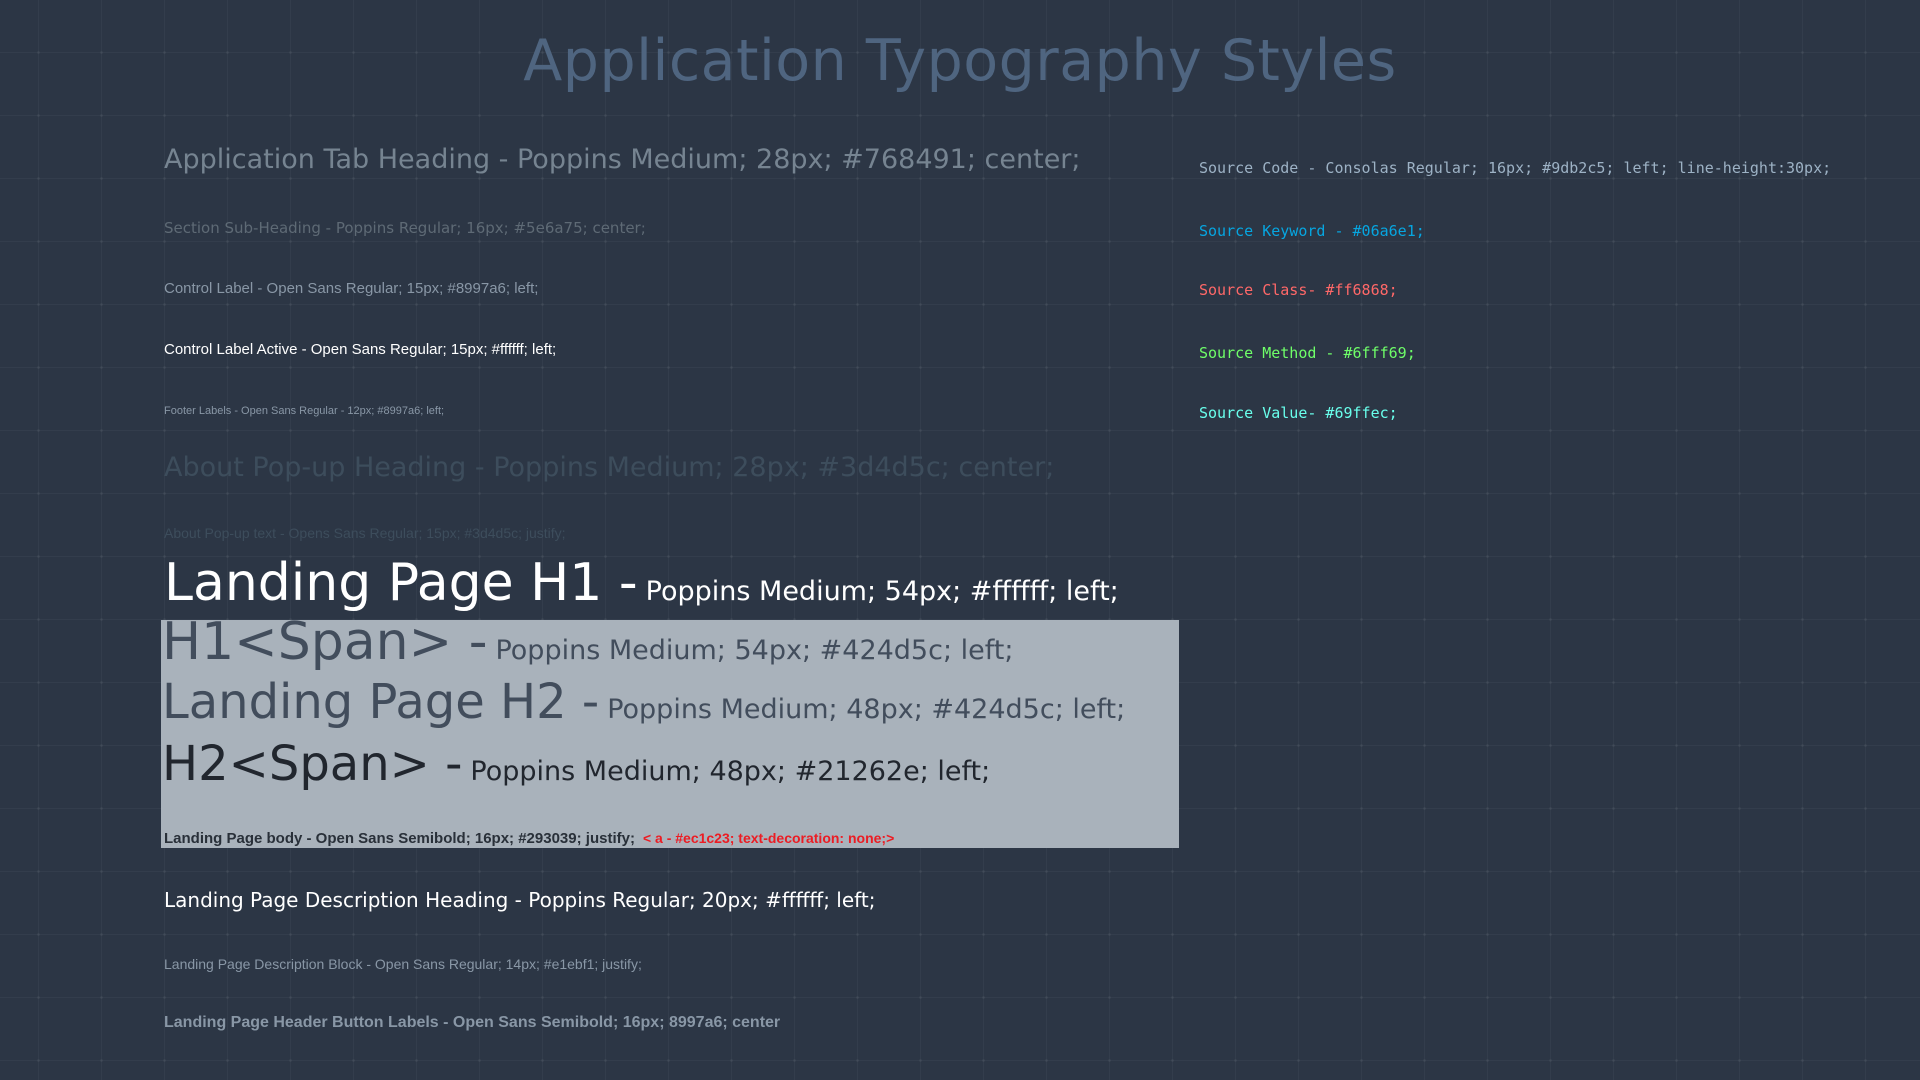 This screenshot has height=1080, width=1920. What do you see at coordinates (1312, 231) in the screenshot?
I see `source-keyword-sample: Source Keyword - #06a6e1;` at bounding box center [1312, 231].